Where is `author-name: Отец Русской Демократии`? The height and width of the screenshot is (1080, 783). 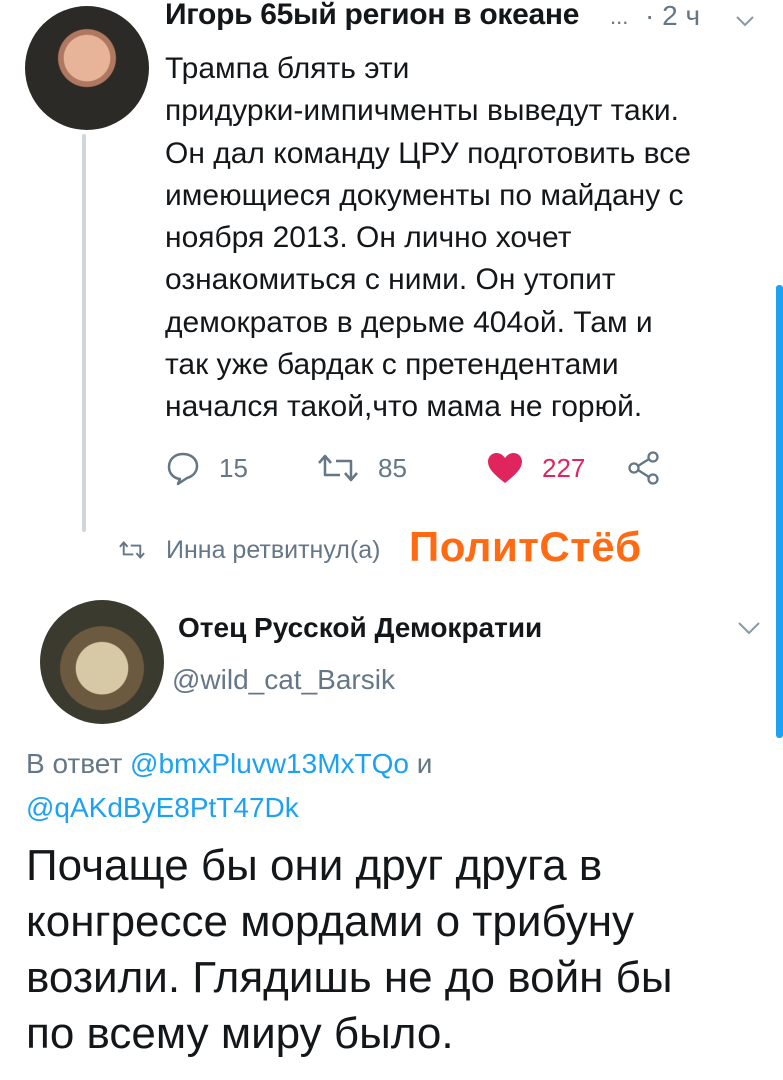
author-name: Отец Русской Демократии is located at coordinates (360, 628).